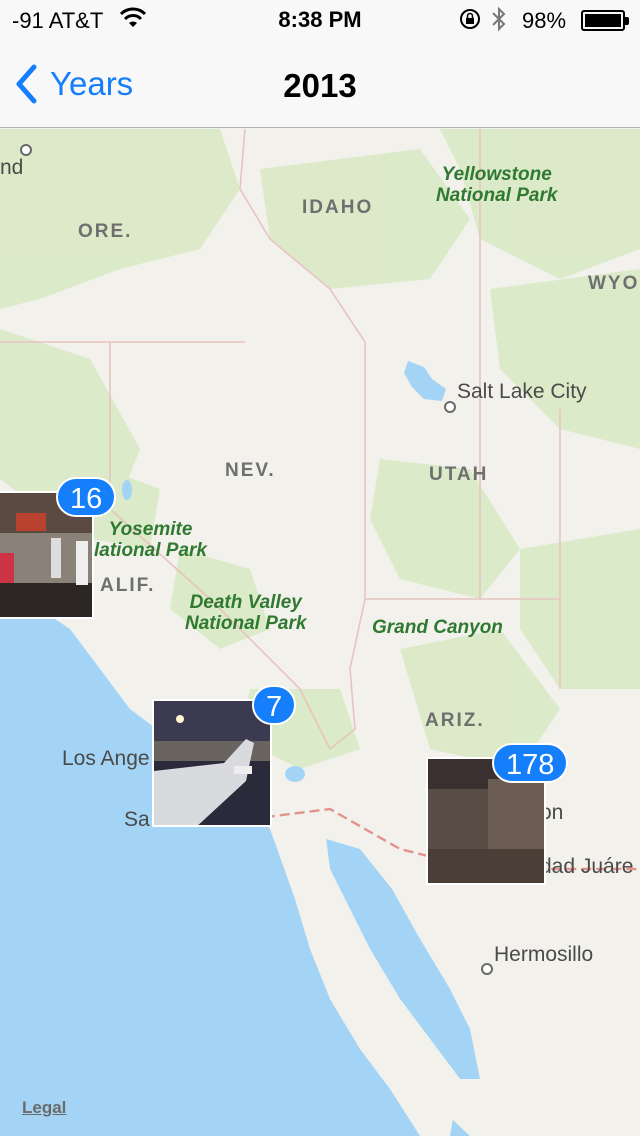  I want to click on status-bar: -91 AT&T 8:38 PM 98%, so click(320, 20).